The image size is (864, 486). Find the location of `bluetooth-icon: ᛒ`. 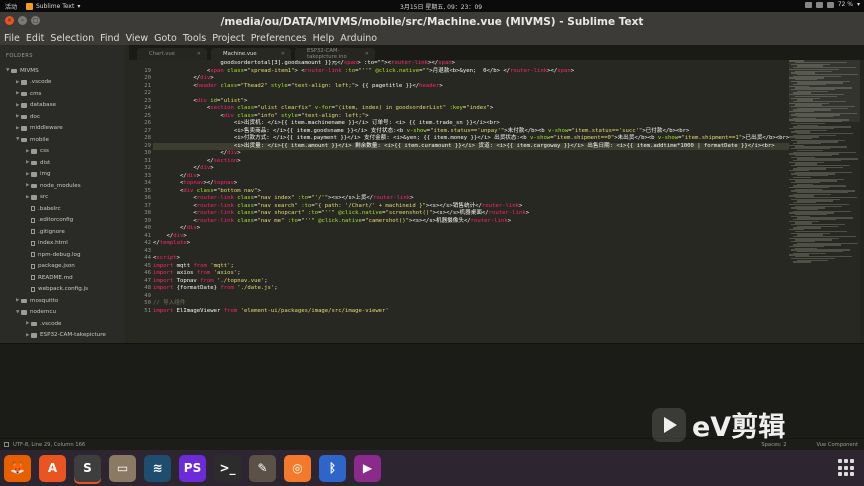

bluetooth-icon: ᛒ is located at coordinates (332, 468).